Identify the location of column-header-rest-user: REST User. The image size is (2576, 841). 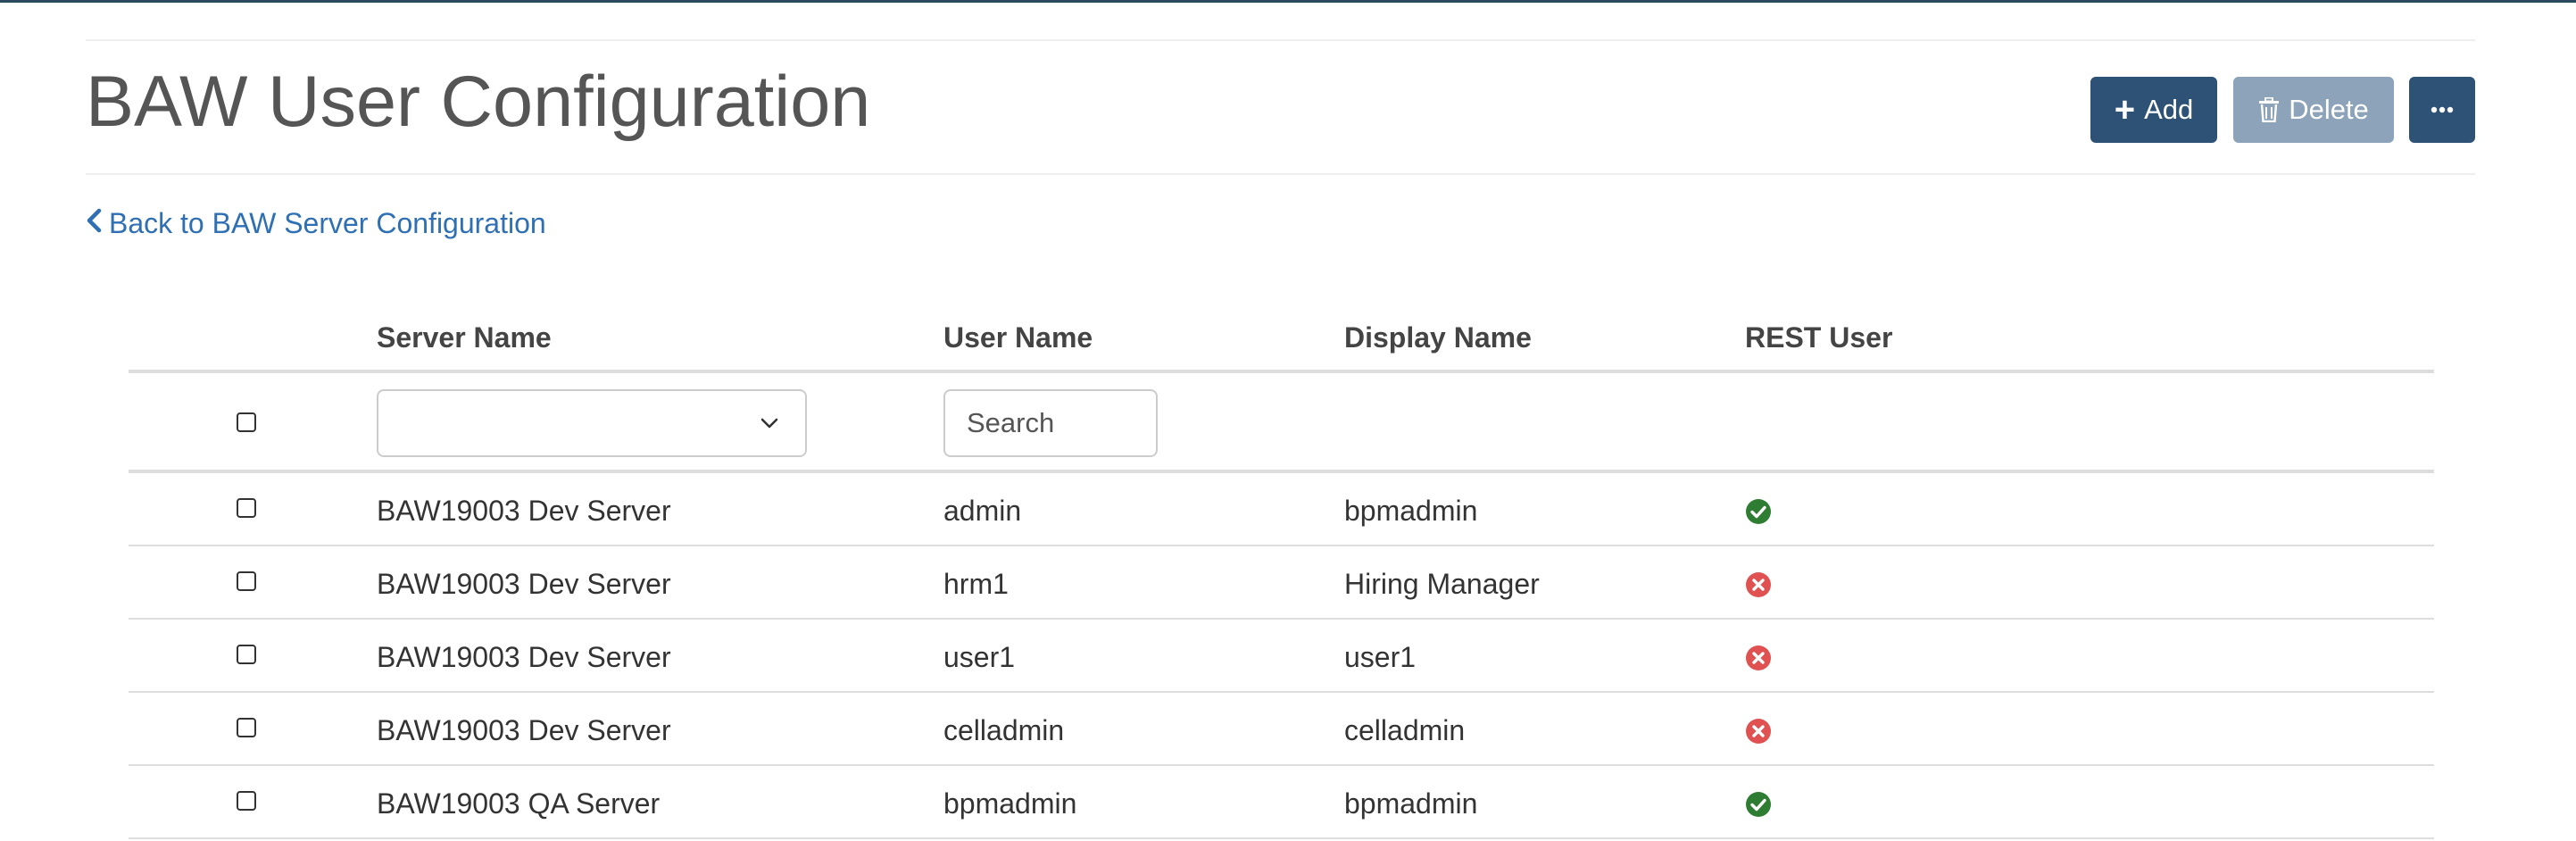
(1818, 338).